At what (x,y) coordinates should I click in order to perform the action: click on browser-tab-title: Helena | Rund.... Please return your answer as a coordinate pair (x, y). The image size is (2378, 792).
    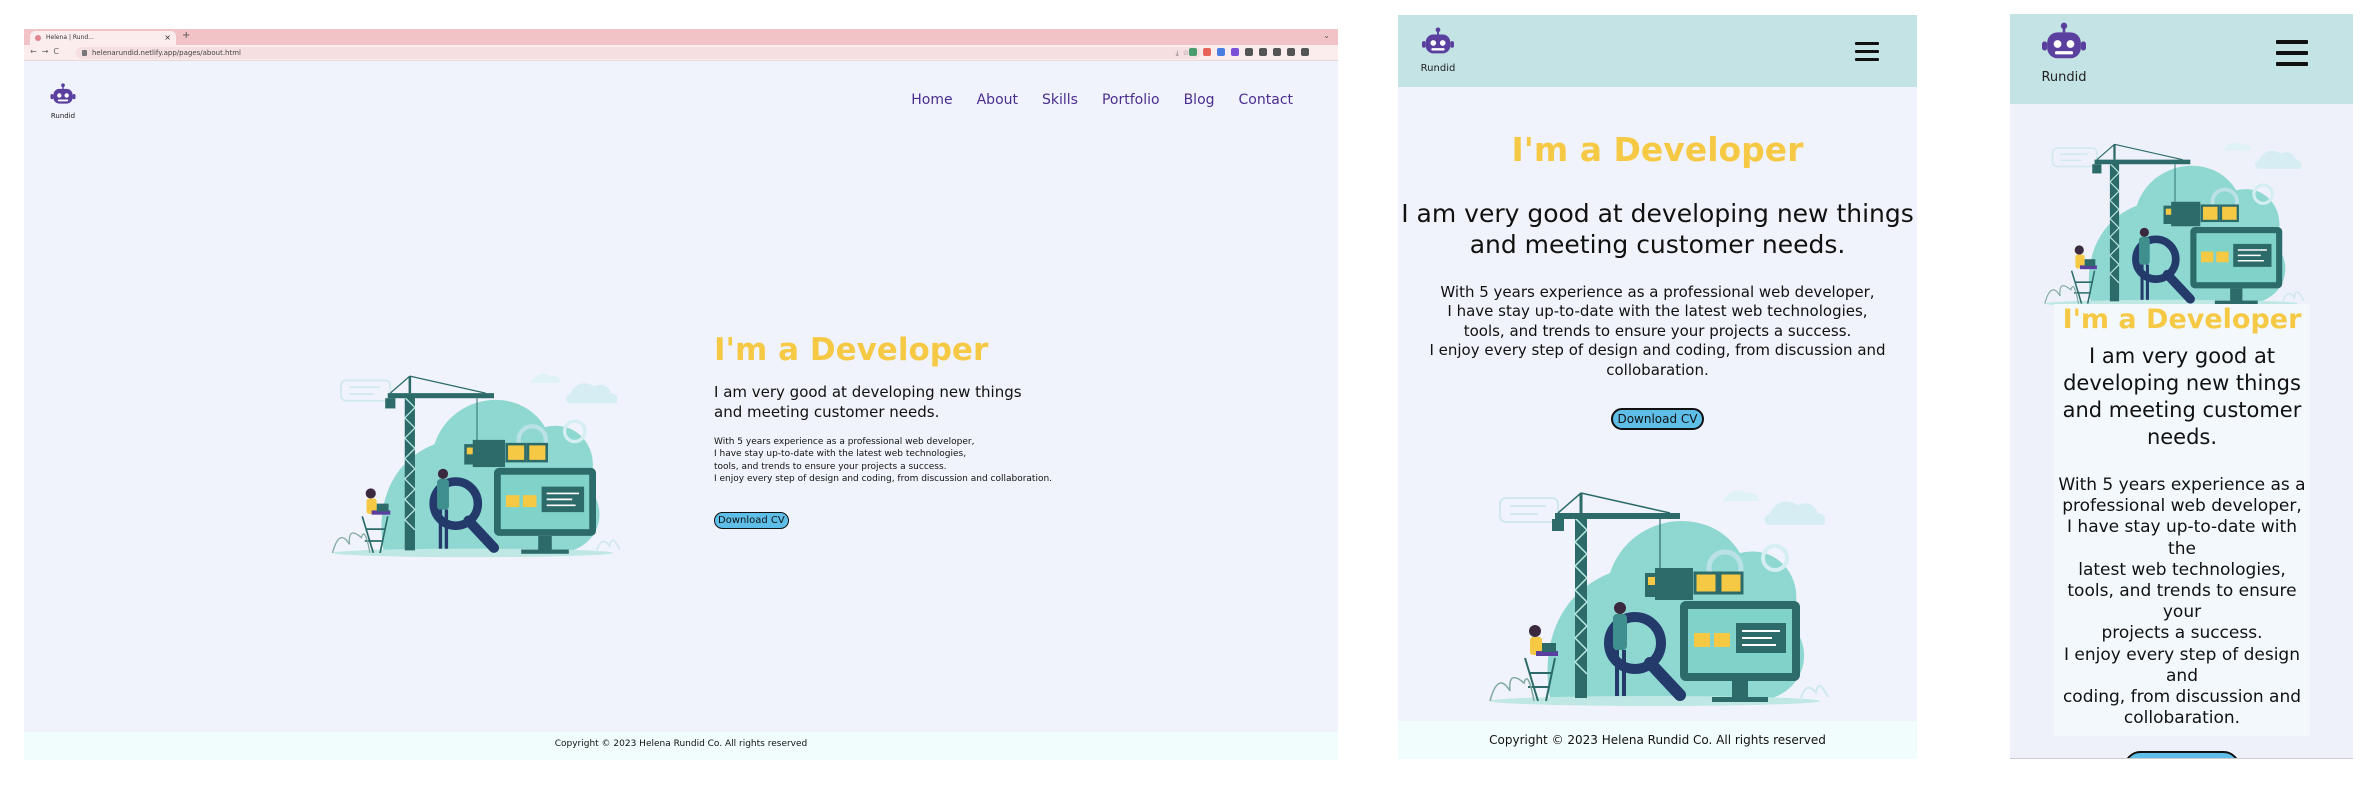
    Looking at the image, I should click on (70, 37).